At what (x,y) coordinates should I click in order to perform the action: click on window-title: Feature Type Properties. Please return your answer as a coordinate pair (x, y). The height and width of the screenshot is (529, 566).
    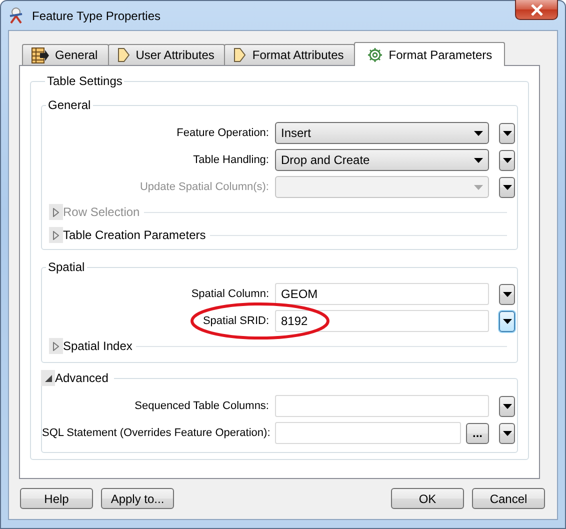
    Looking at the image, I should click on (96, 15).